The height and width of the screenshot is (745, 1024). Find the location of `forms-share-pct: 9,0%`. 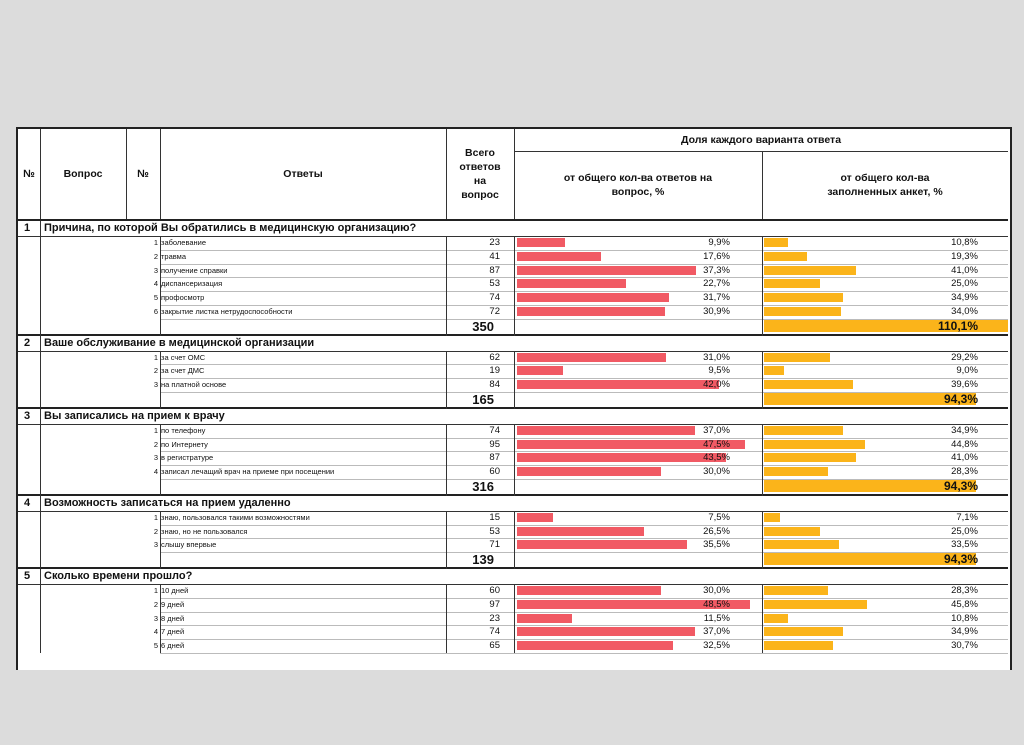

forms-share-pct: 9,0% is located at coordinates (967, 371).